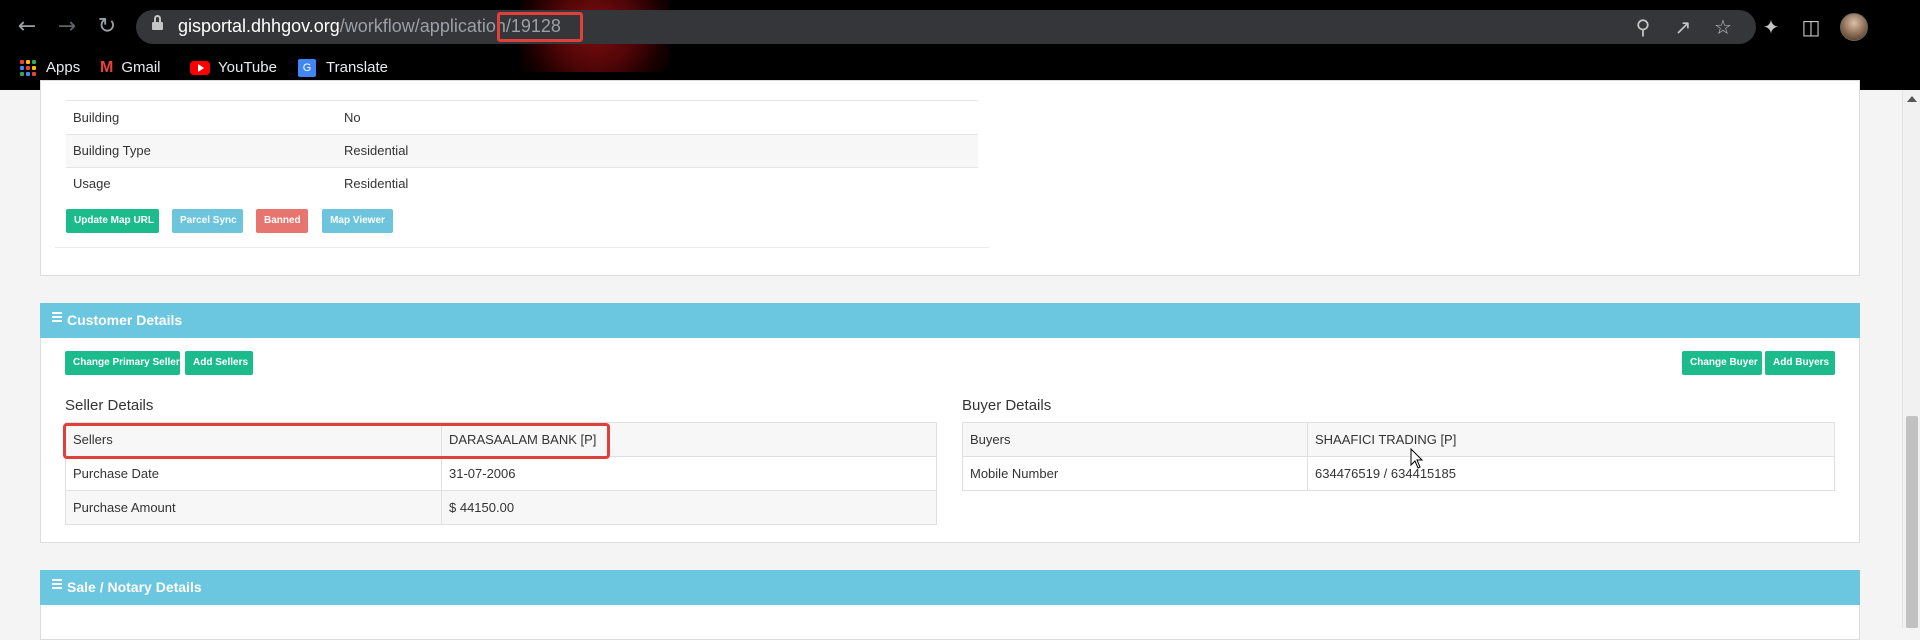 This screenshot has height=640, width=1920. What do you see at coordinates (109, 405) in the screenshot?
I see `seller-details-title: Seller Details` at bounding box center [109, 405].